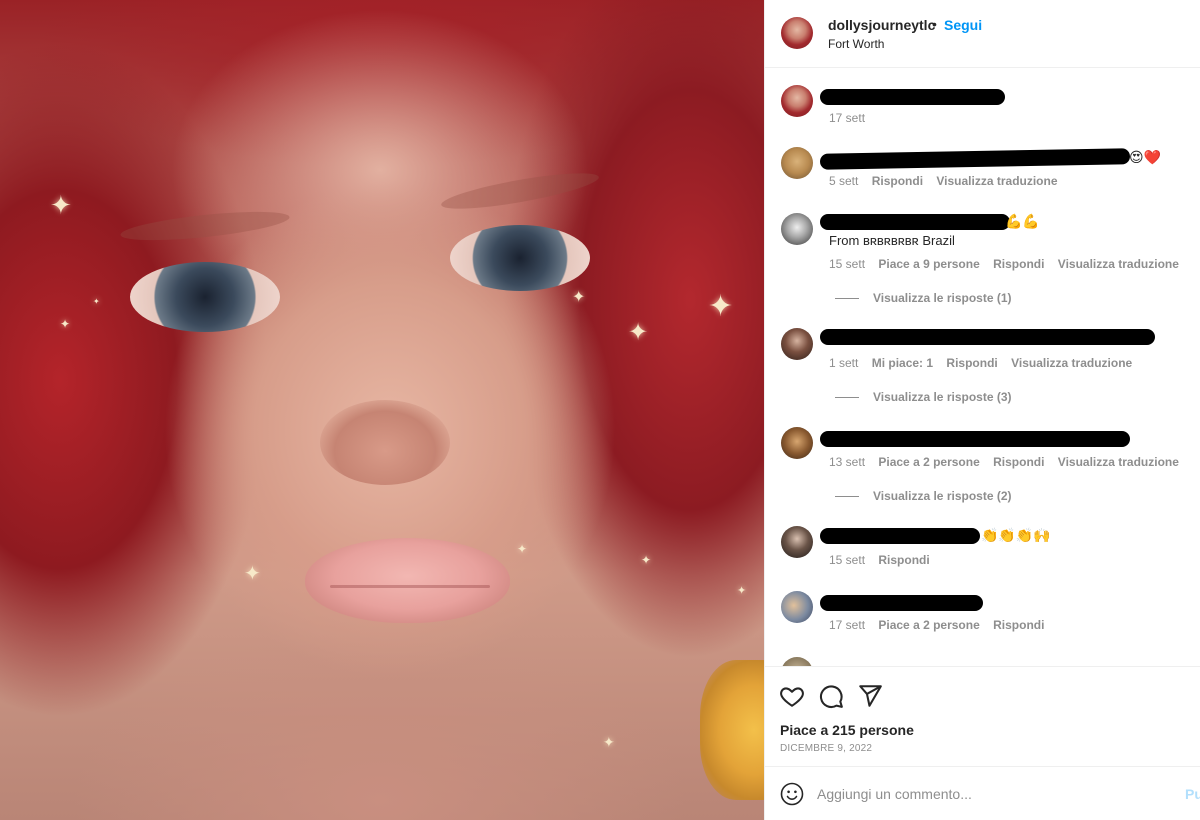  I want to click on heart-icon, so click(792, 696).